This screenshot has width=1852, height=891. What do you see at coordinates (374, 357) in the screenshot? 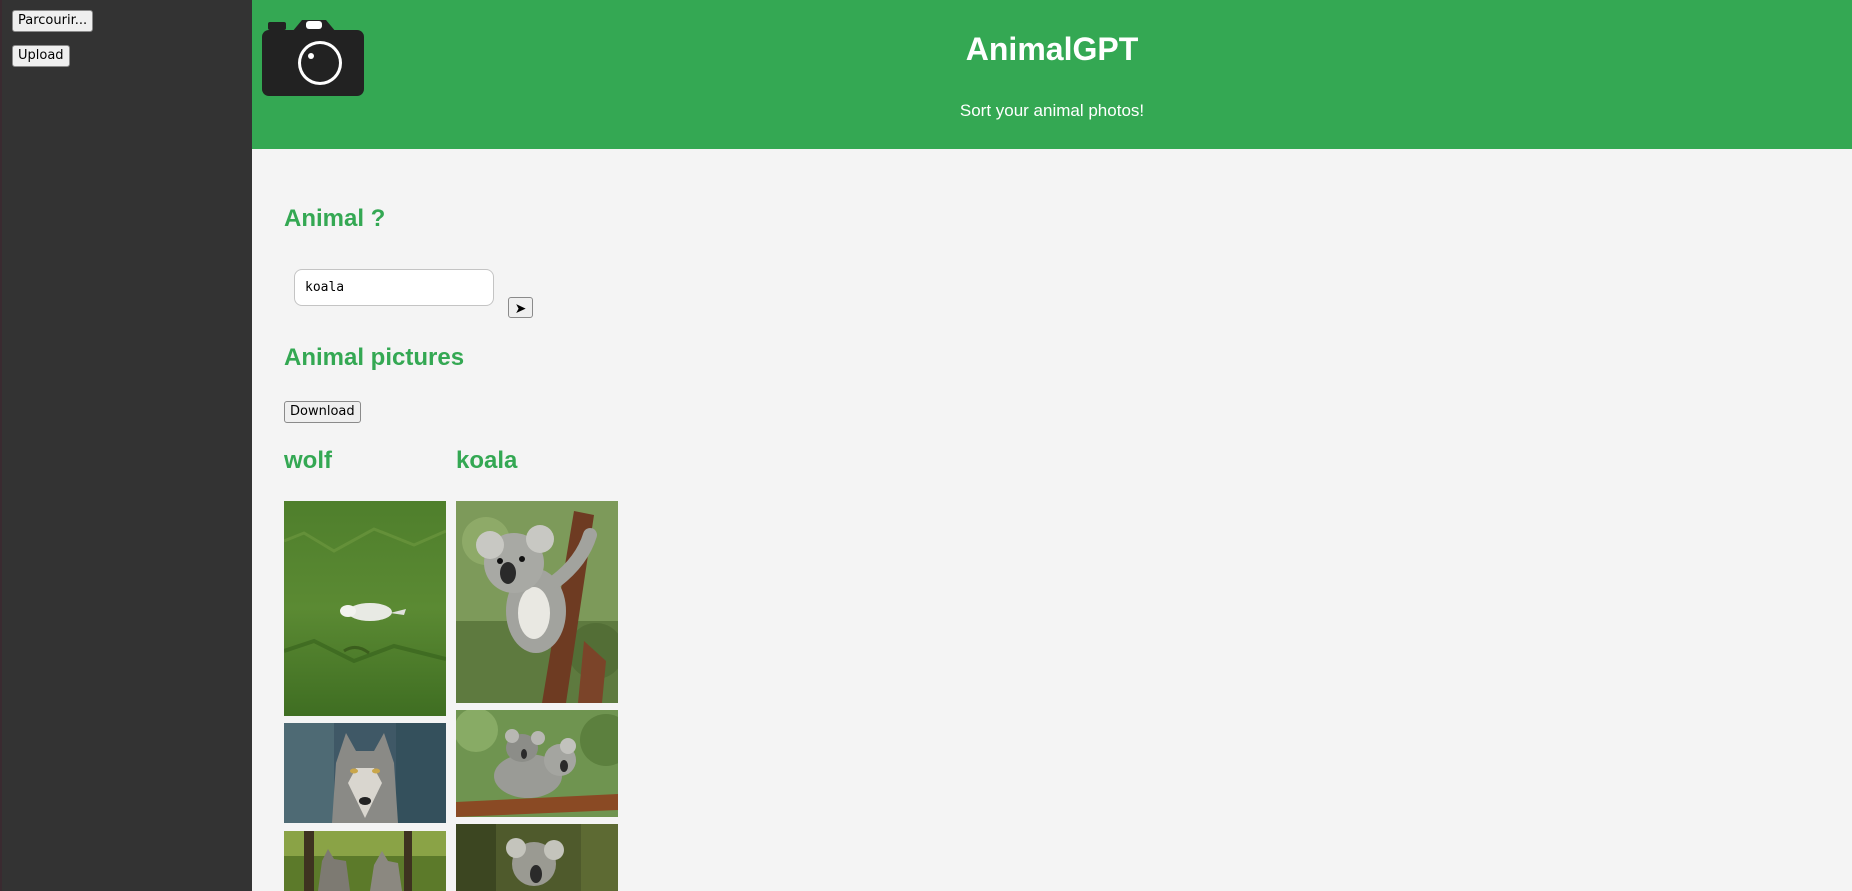
I see `animal-pictures-heading: Animal pictures` at bounding box center [374, 357].